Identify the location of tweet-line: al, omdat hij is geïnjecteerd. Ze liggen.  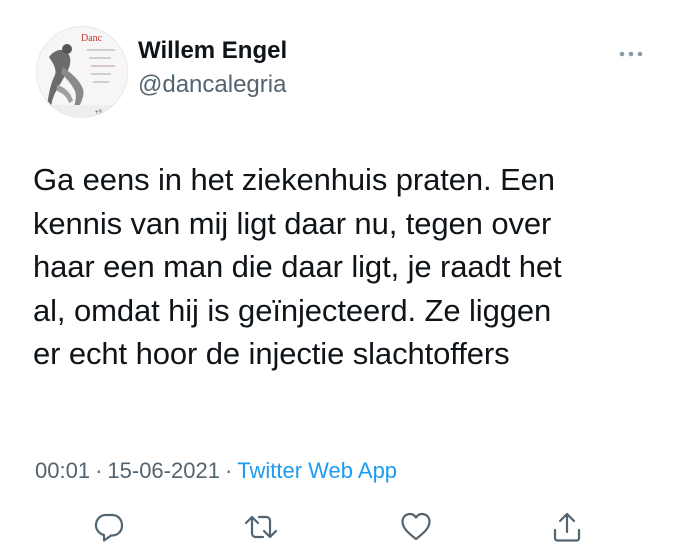
(292, 310).